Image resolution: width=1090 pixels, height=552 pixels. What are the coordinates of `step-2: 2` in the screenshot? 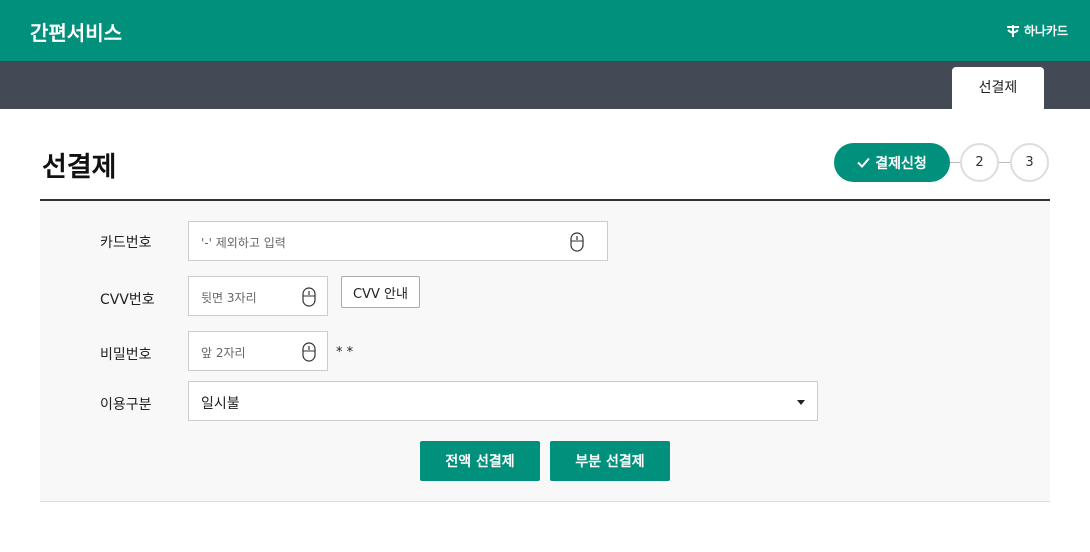 It's located at (979, 162).